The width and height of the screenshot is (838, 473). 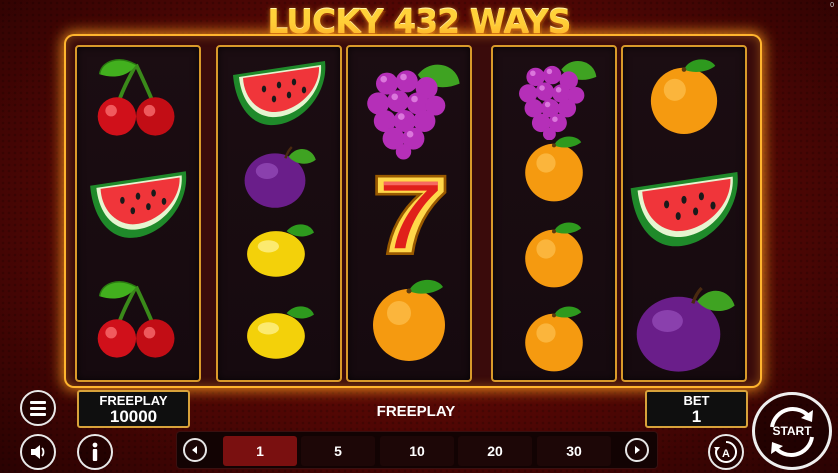 I want to click on arrow-left-icon, so click(x=194, y=450).